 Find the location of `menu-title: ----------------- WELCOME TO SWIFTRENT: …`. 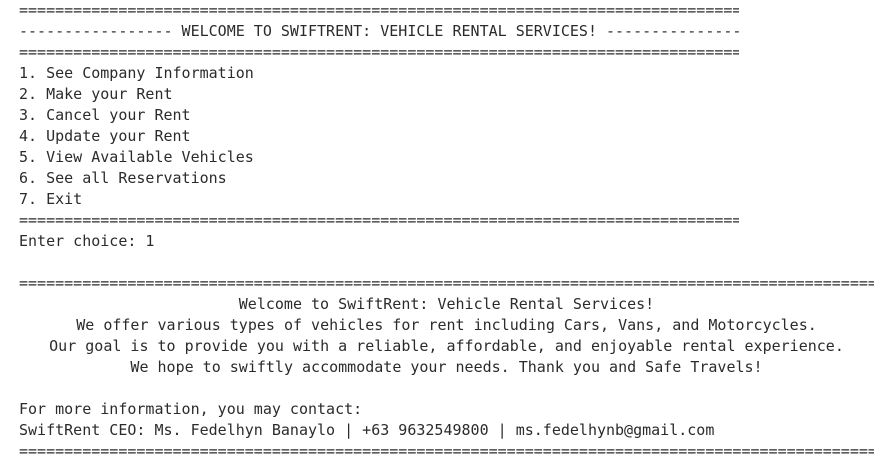

menu-title: ----------------- WELCOME TO SWIFTRENT: … is located at coordinates (380, 31).